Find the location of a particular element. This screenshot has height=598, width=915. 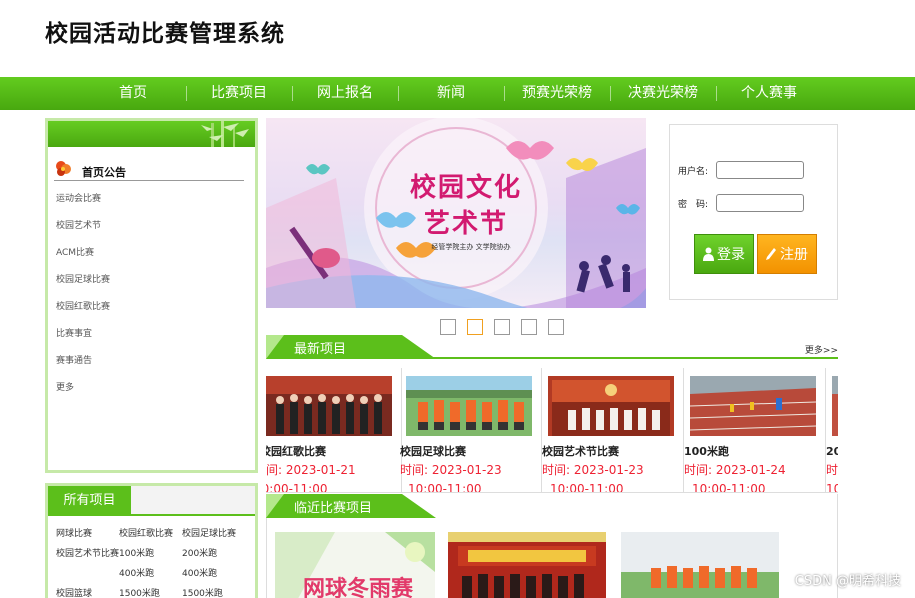

banner-carousel: 校园文化 艺术节 经管学院主办 文学院协办 is located at coordinates (456, 213).